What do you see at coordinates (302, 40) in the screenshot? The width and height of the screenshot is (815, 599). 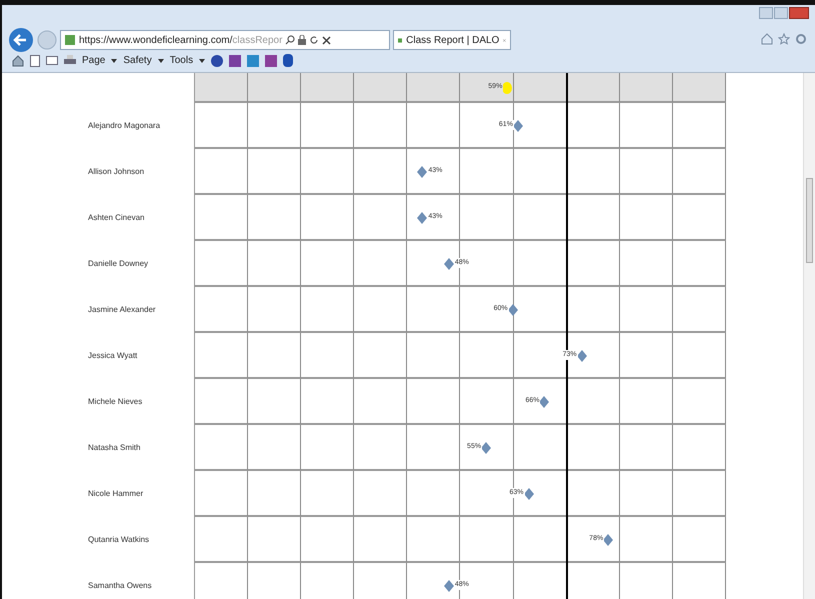 I see `lock-icon` at bounding box center [302, 40].